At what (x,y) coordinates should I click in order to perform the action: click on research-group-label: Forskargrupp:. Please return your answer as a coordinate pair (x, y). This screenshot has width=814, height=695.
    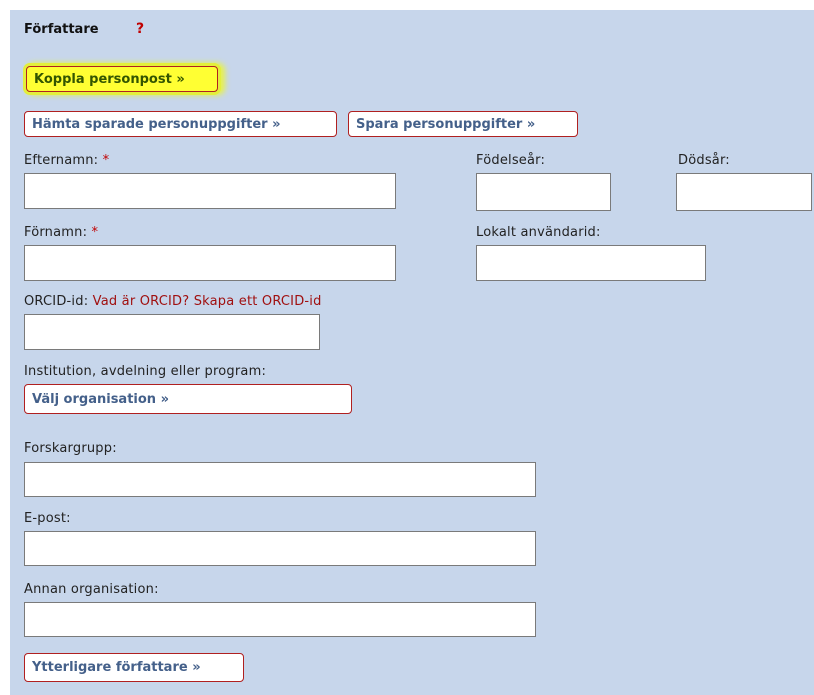
    Looking at the image, I should click on (70, 448).